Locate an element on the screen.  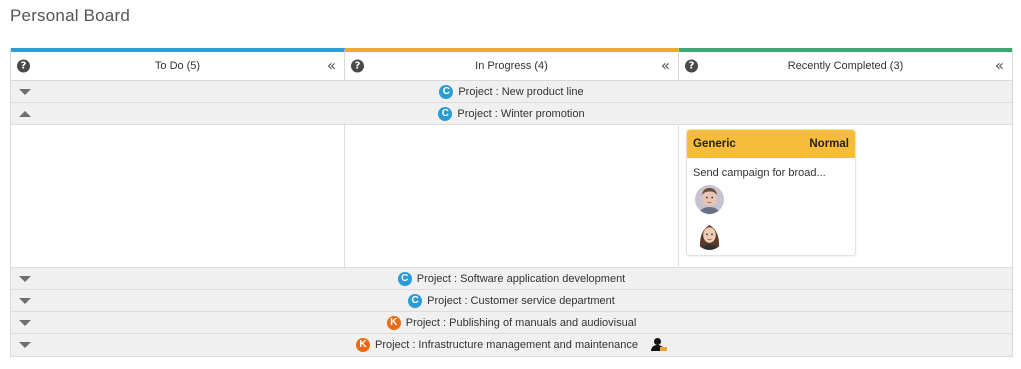
column-header-todo: ? To Do (5) « is located at coordinates (178, 64).